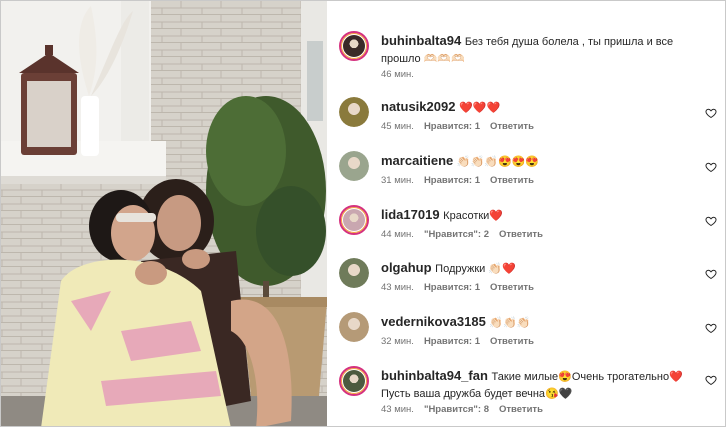  Describe the element at coordinates (456, 234) in the screenshot. I see `comment-likes-count: "Нравится": 2` at that location.